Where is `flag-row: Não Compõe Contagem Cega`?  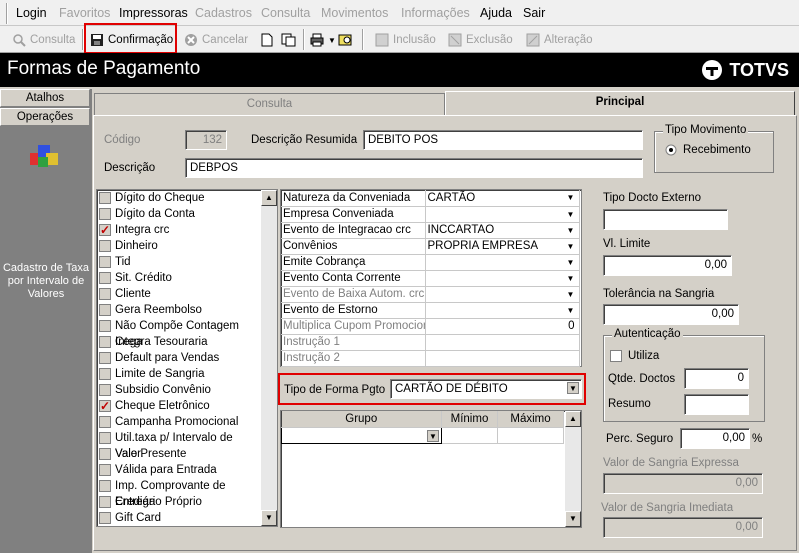
flag-row: Não Compõe Contagem Cega is located at coordinates (179, 333).